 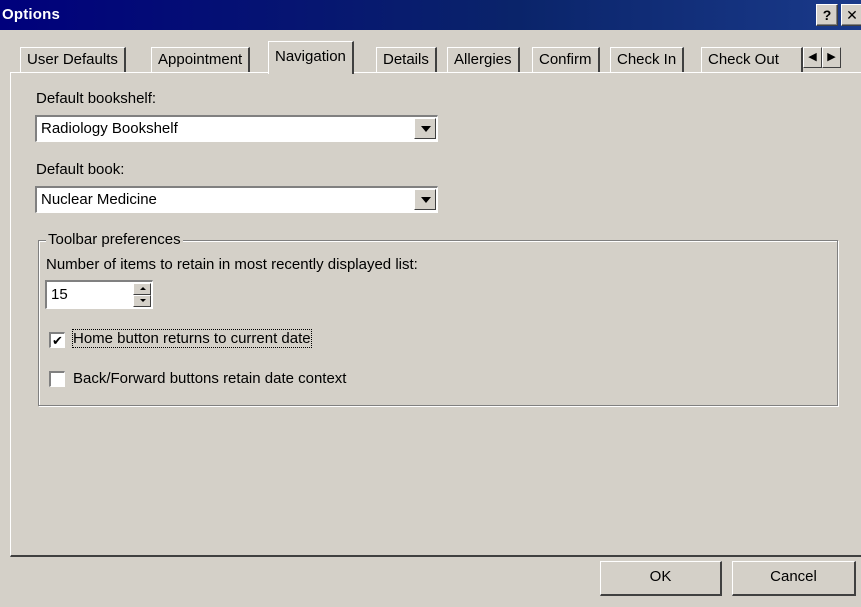 I want to click on tab-user-defaults: User Defaults, so click(x=73, y=59).